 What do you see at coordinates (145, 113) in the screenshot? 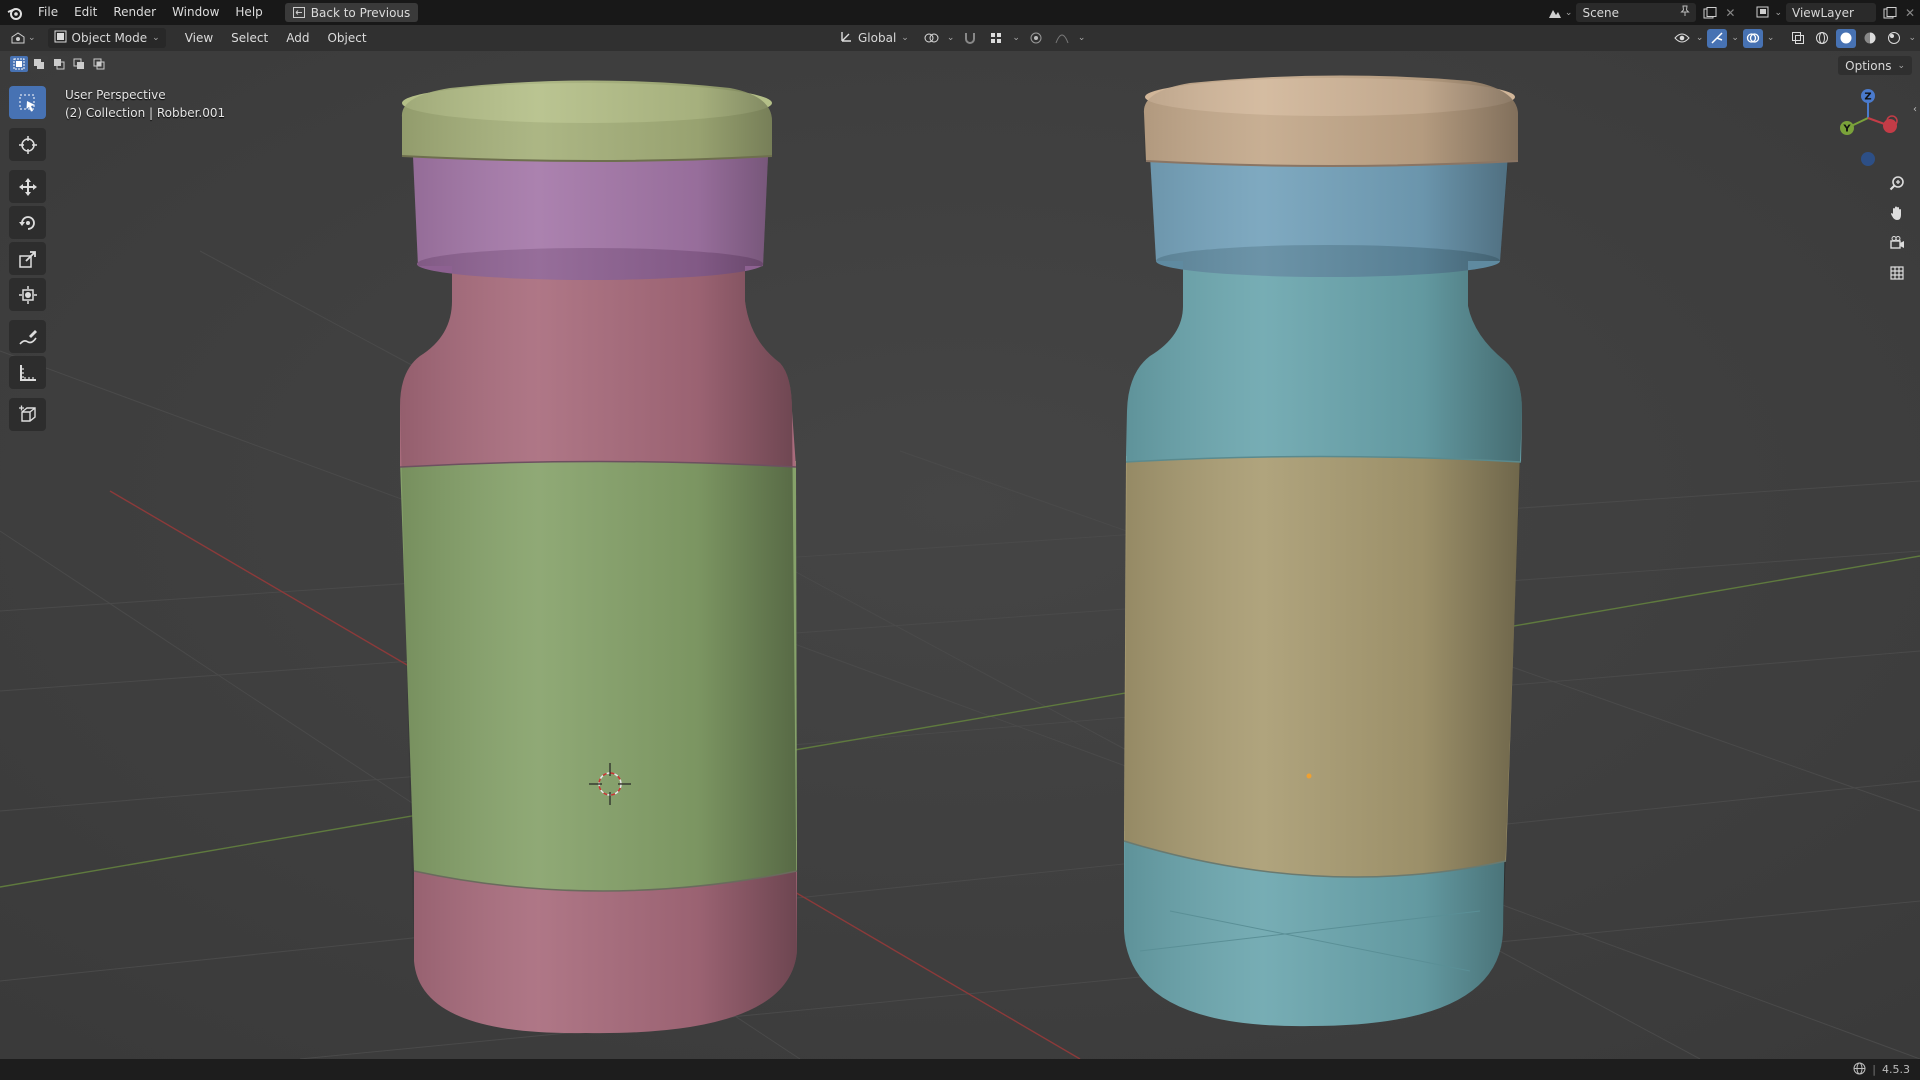
I see `collection-label: (2) Collection | Robber.001` at bounding box center [145, 113].